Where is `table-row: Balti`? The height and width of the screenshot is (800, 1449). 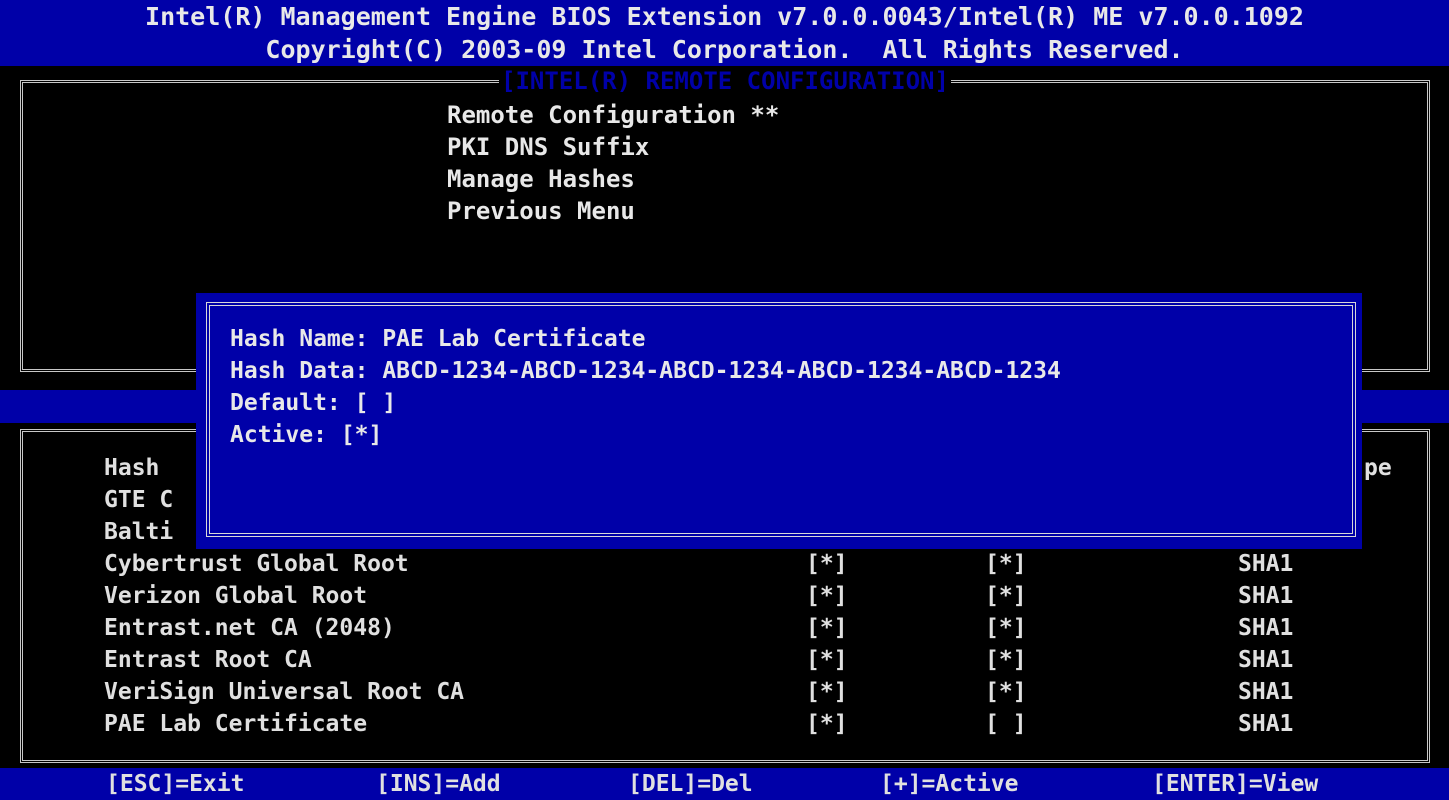 table-row: Balti is located at coordinates (138, 532).